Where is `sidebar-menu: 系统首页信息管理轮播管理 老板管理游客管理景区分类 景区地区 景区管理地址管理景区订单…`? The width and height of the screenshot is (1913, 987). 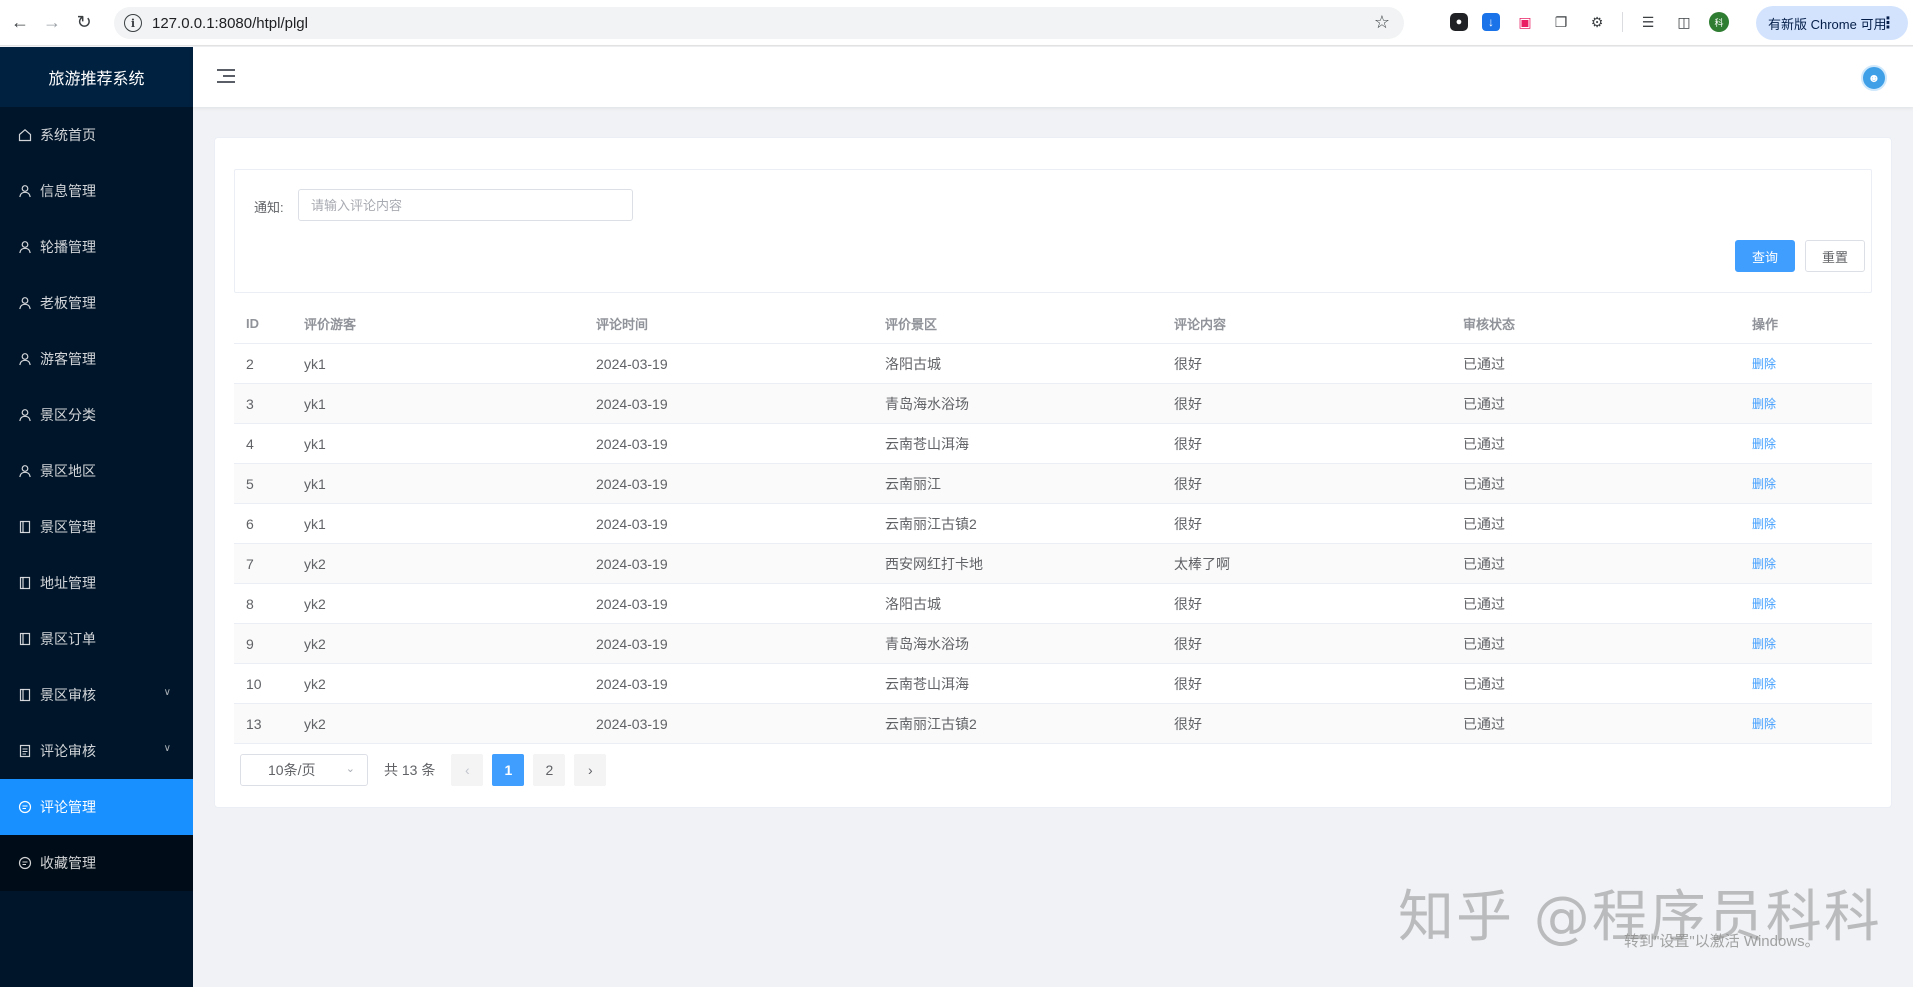
sidebar-menu: 系统首页信息管理轮播管理 老板管理游客管理景区分类 景区地区 景区管理地址管理景区订单… is located at coordinates (96, 499).